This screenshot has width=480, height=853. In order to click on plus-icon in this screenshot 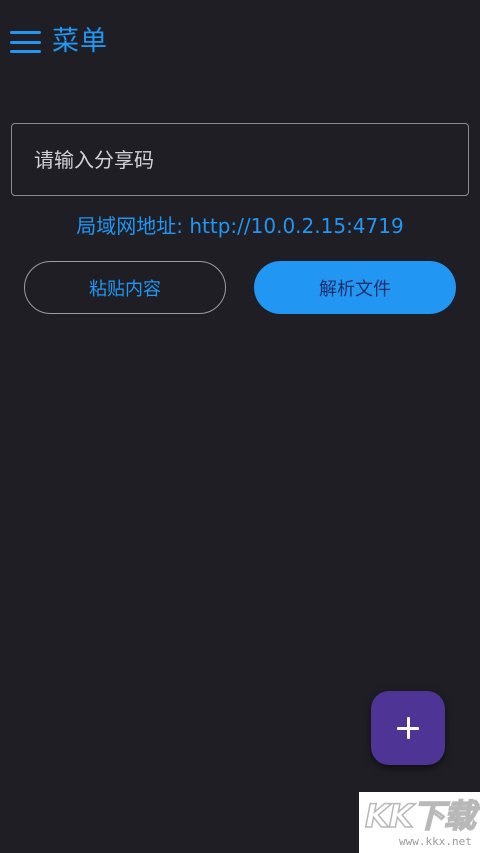, I will do `click(408, 728)`.